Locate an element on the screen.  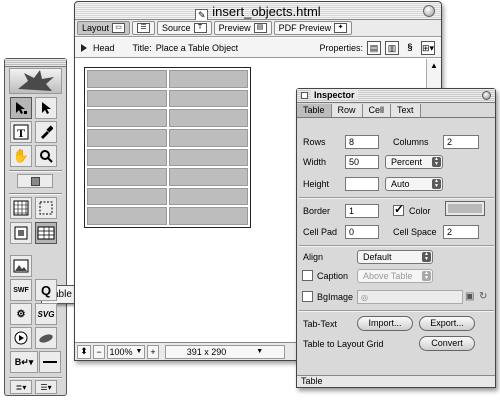
caption-position-popup: Above Table ▲ ▼ is located at coordinates (395, 276).